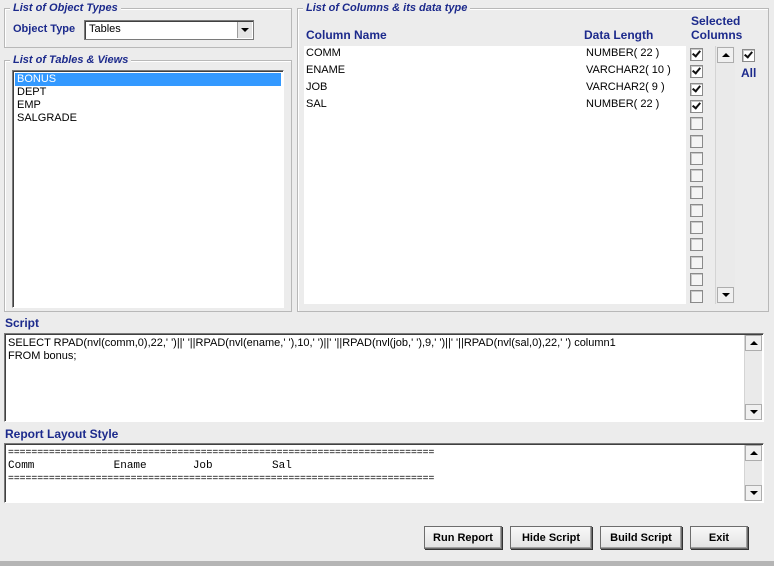  I want to click on table-cell-name: COMM, so click(323, 53).